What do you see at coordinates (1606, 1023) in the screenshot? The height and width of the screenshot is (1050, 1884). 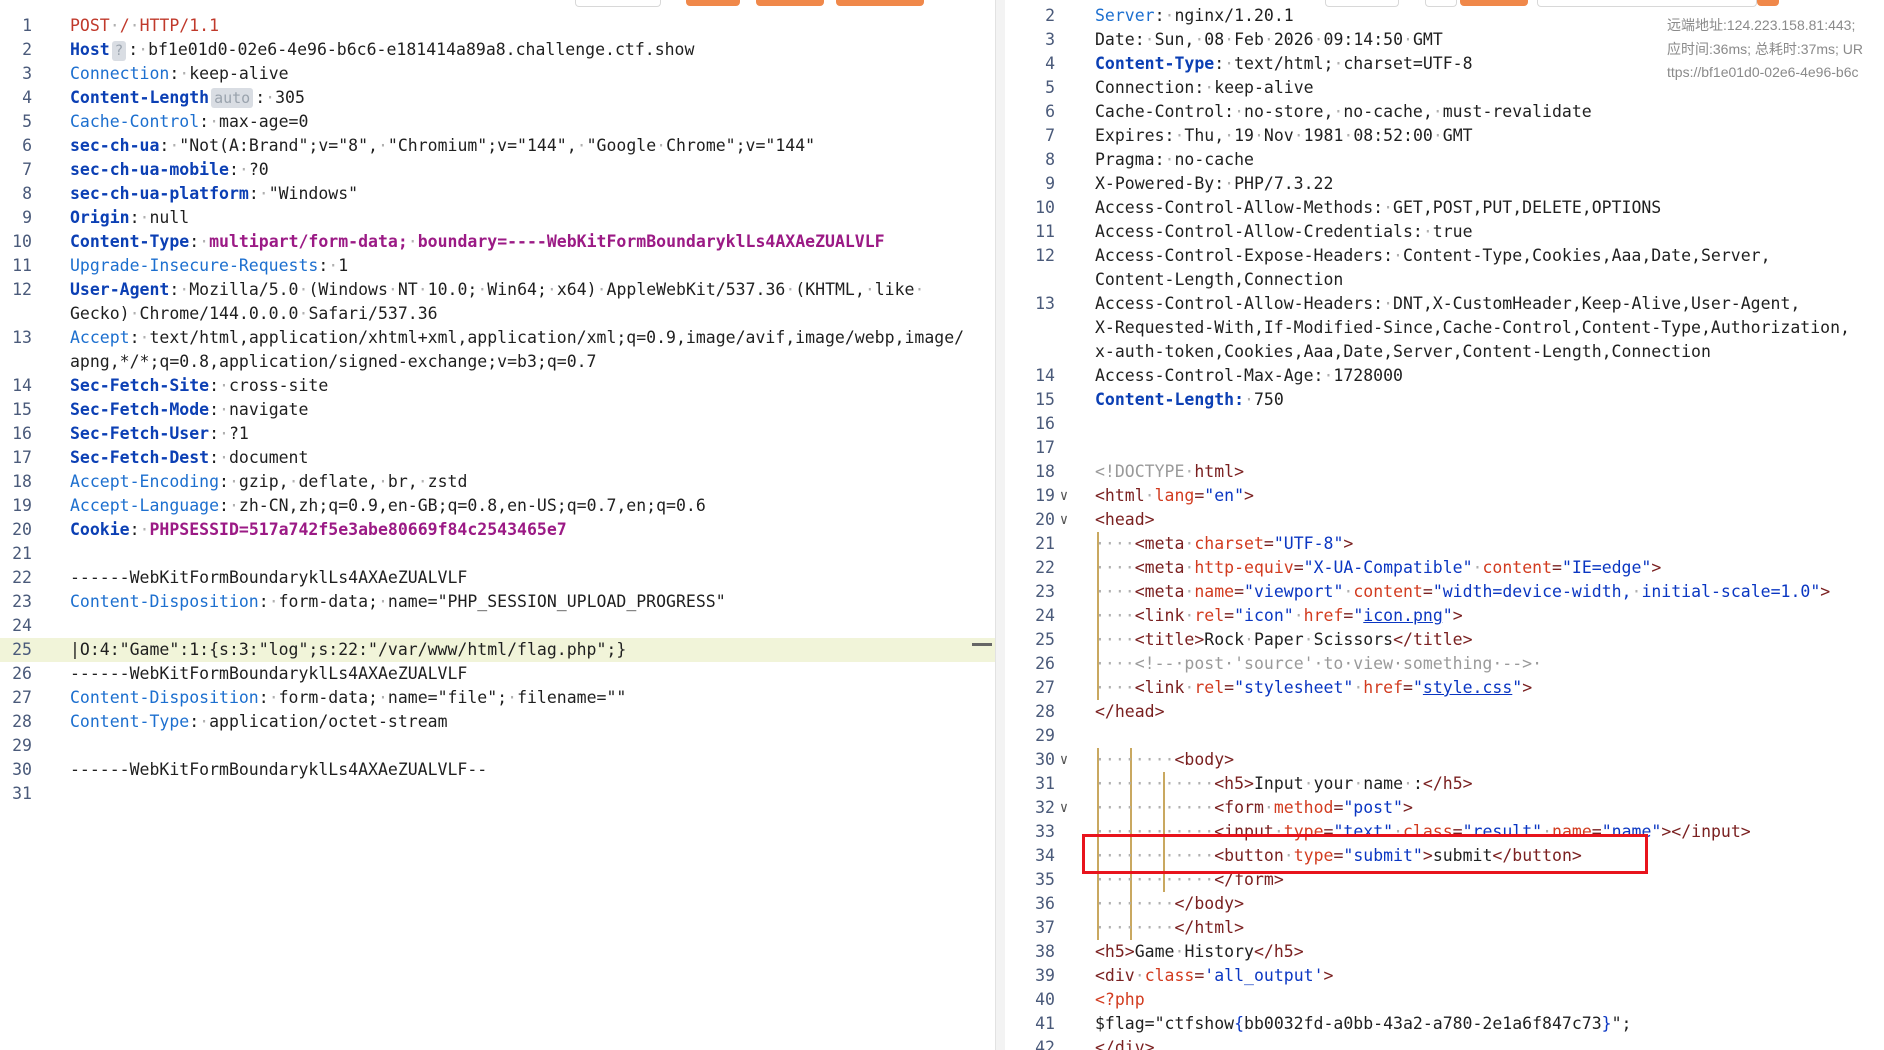 I see `token: }` at bounding box center [1606, 1023].